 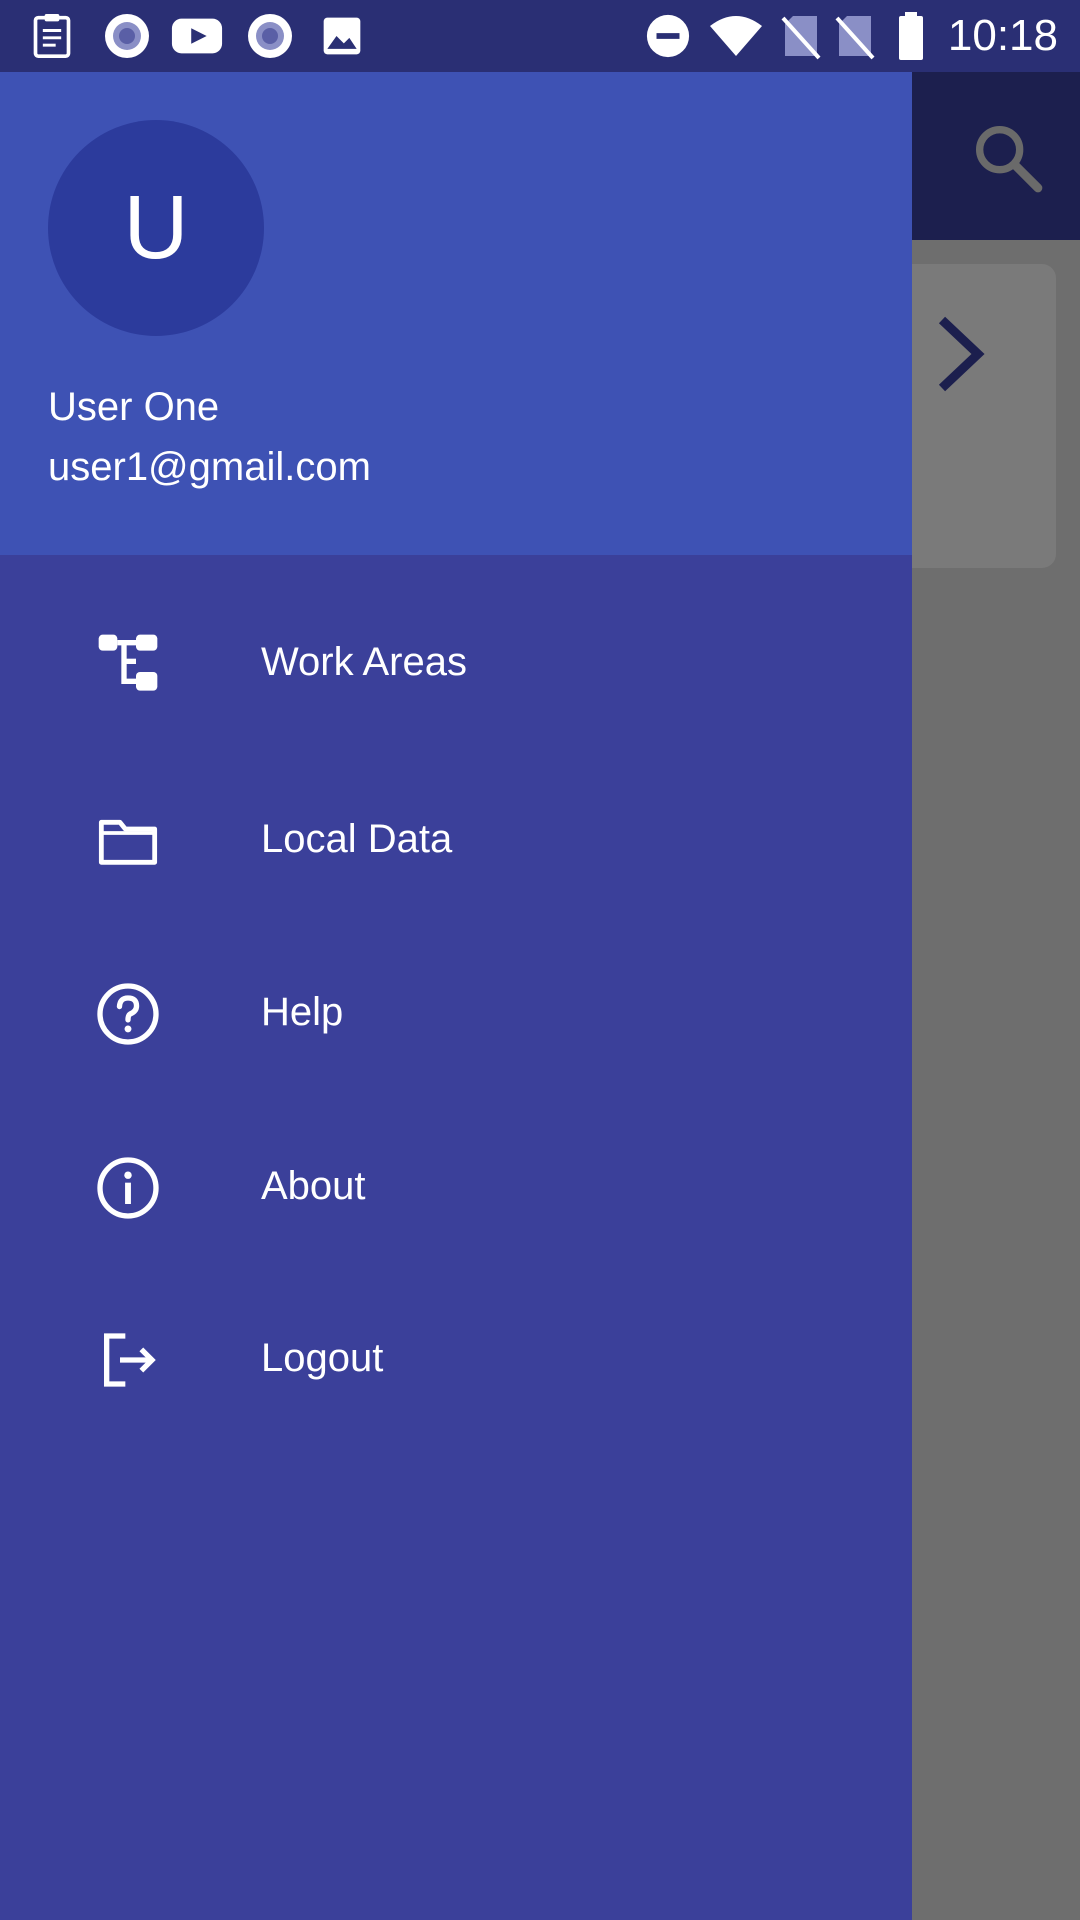 What do you see at coordinates (302, 1012) in the screenshot?
I see `menu-item-label: Help` at bounding box center [302, 1012].